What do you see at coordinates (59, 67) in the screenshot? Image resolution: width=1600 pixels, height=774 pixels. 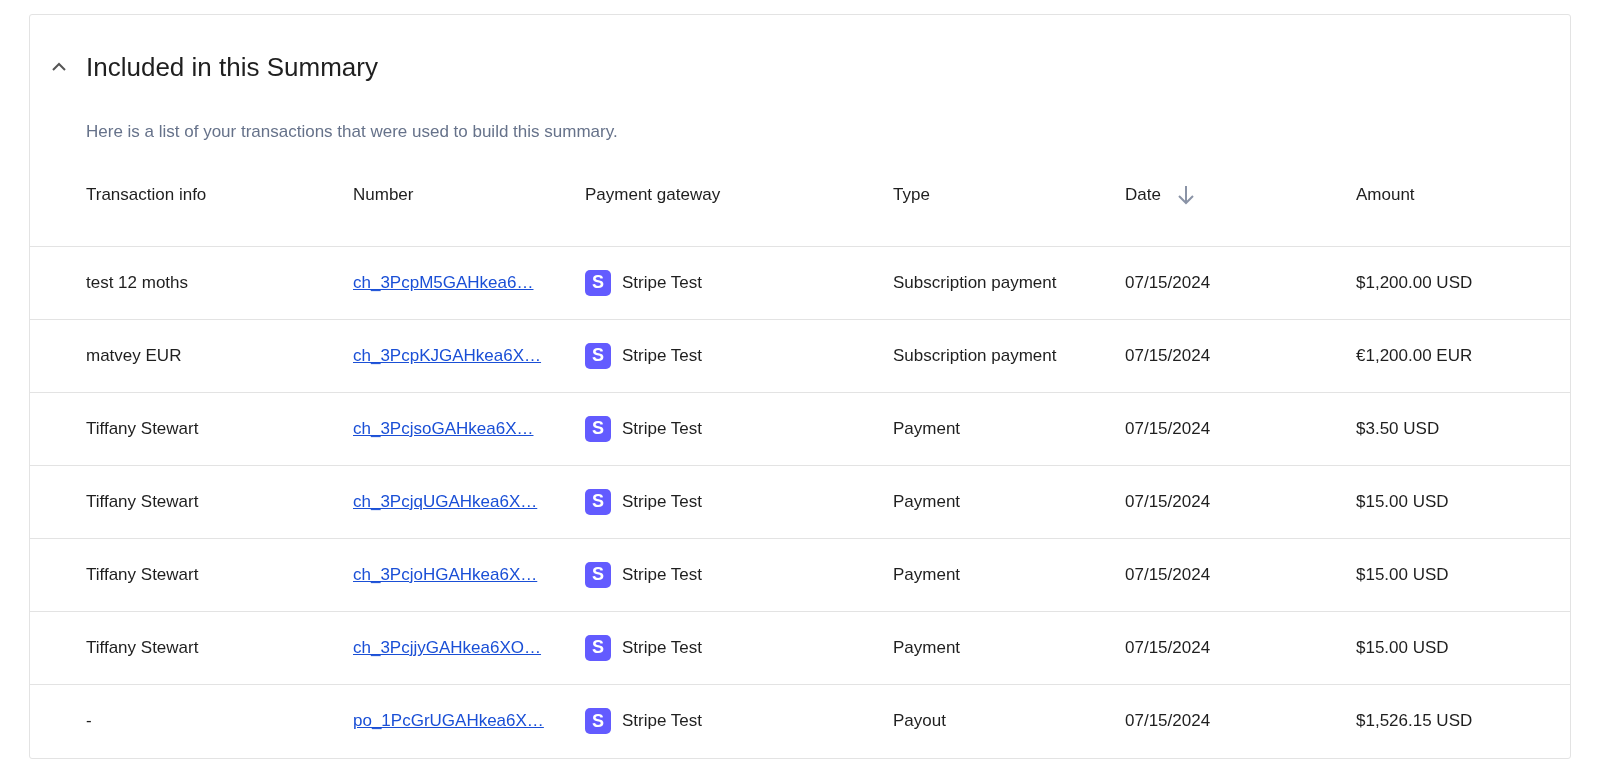 I see `chevron-icon` at bounding box center [59, 67].